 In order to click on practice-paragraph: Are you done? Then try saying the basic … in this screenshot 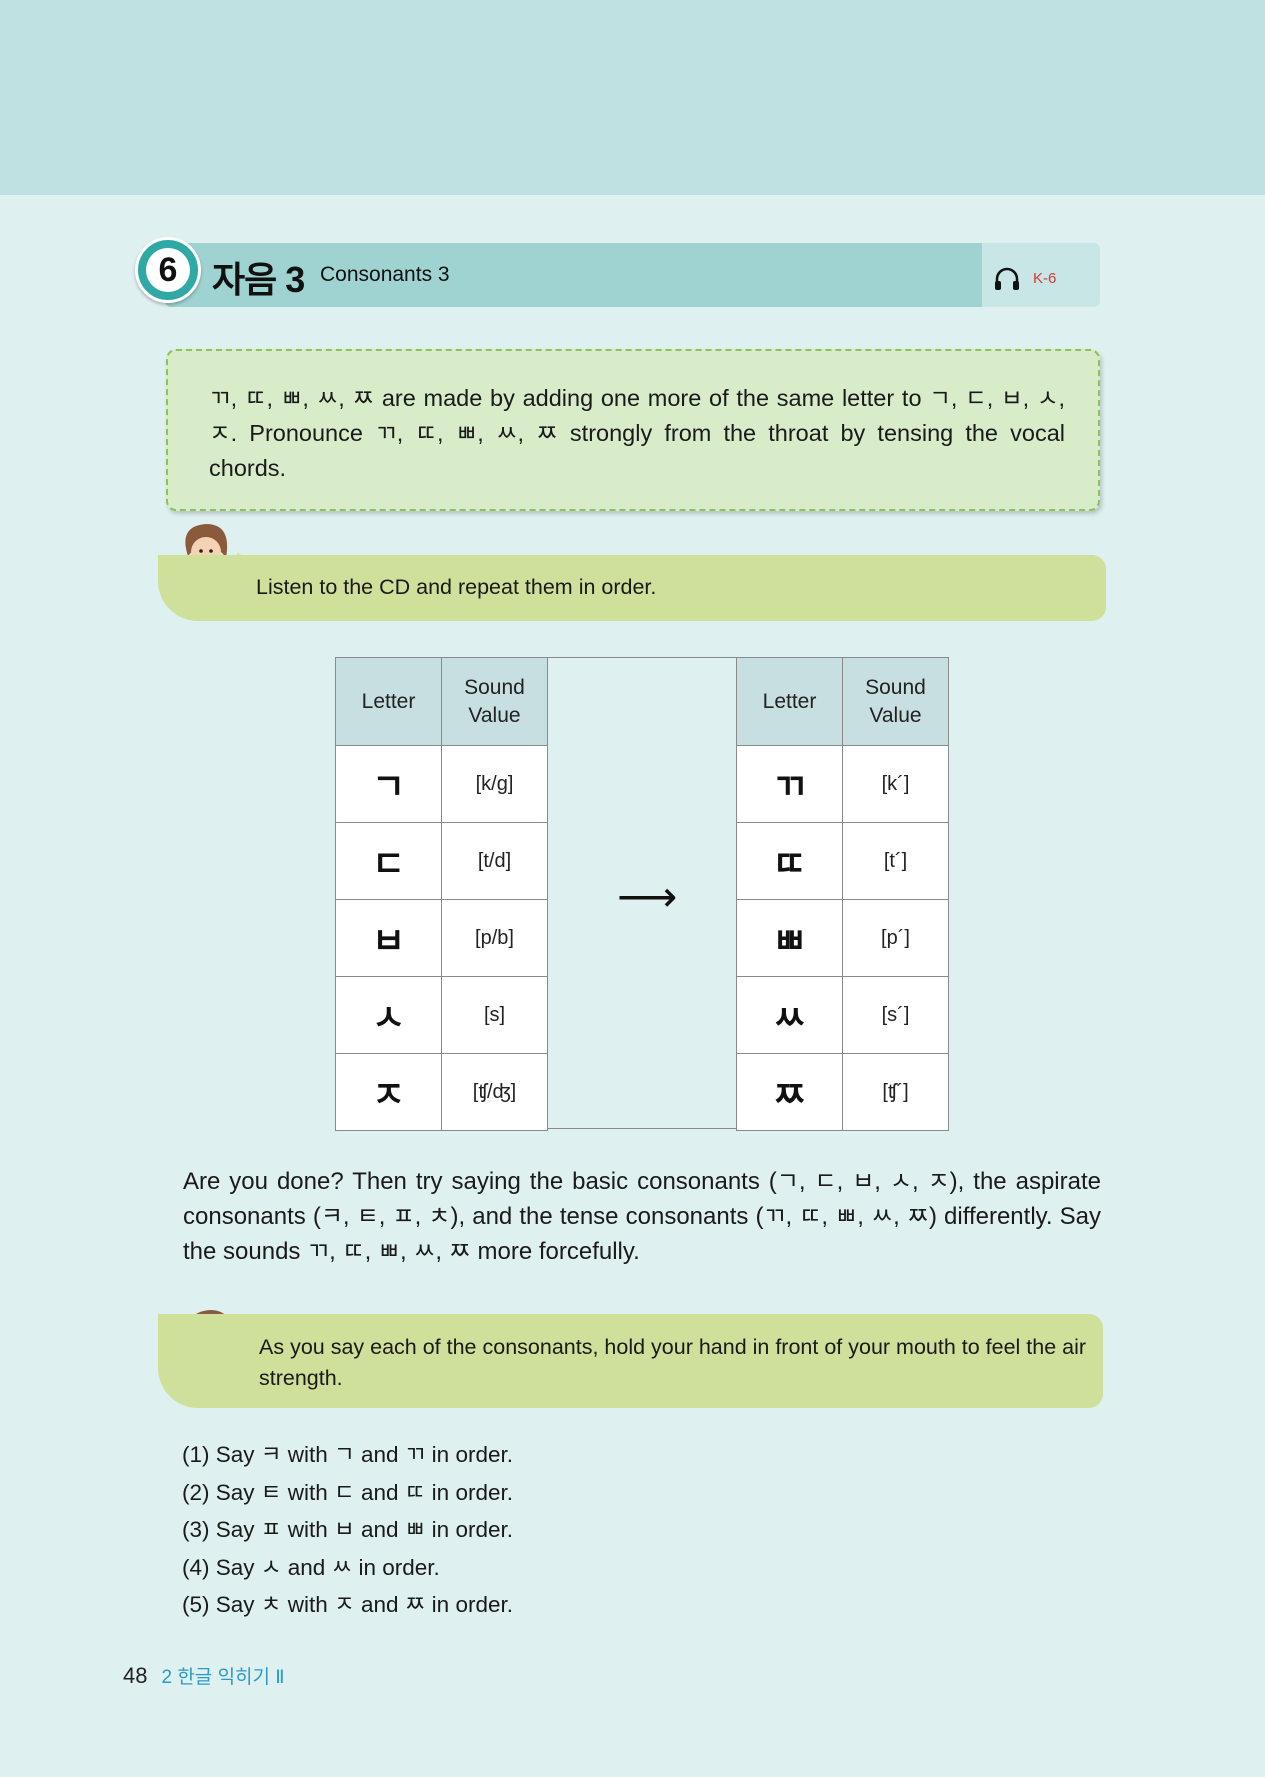, I will do `click(642, 1216)`.